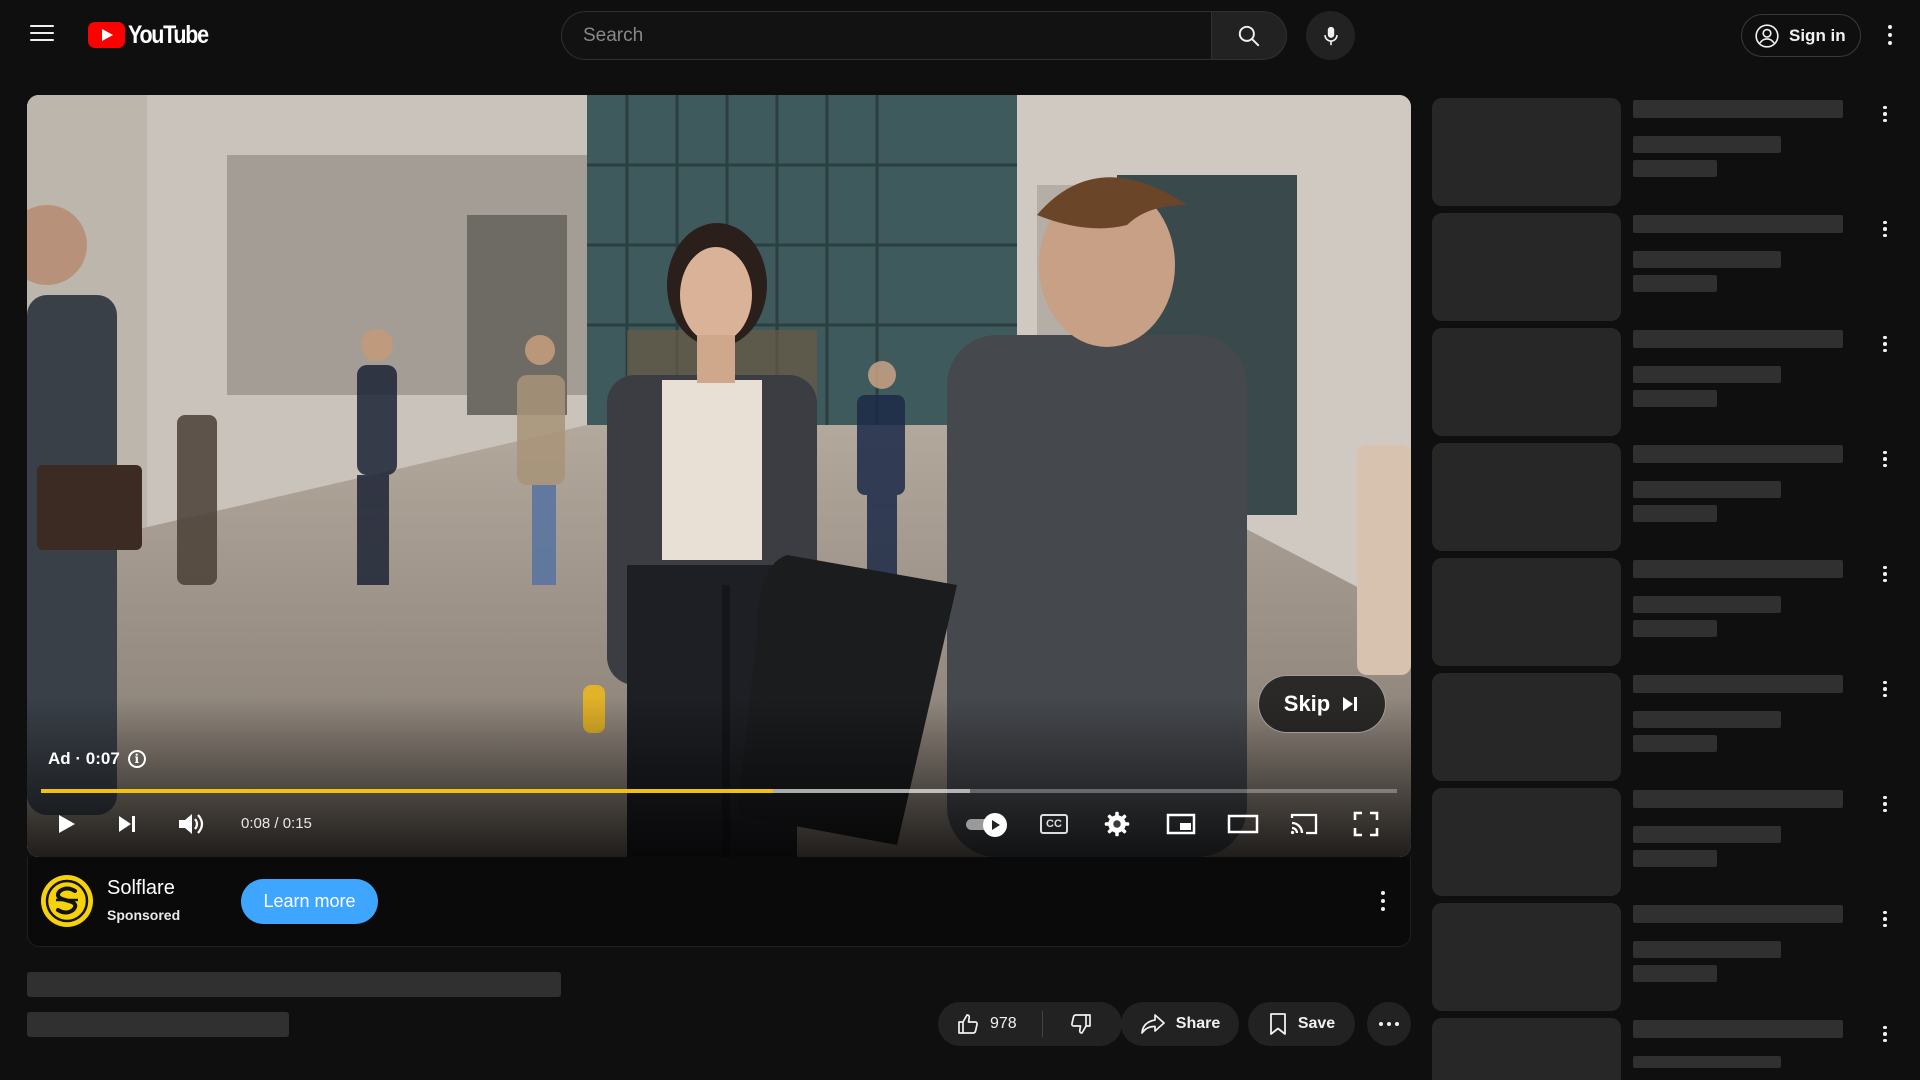  Describe the element at coordinates (66, 824) in the screenshot. I see `play-button` at that location.